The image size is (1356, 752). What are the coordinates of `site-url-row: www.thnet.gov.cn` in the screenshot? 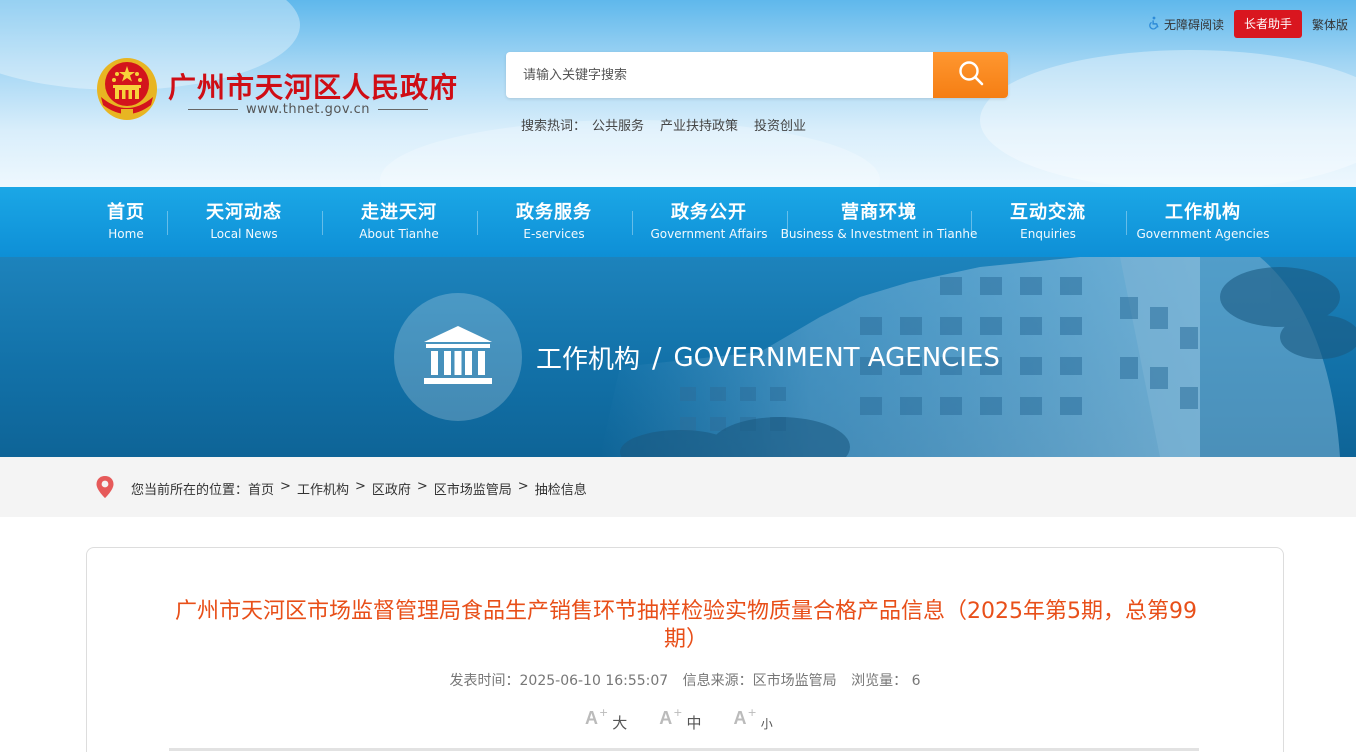 It's located at (308, 109).